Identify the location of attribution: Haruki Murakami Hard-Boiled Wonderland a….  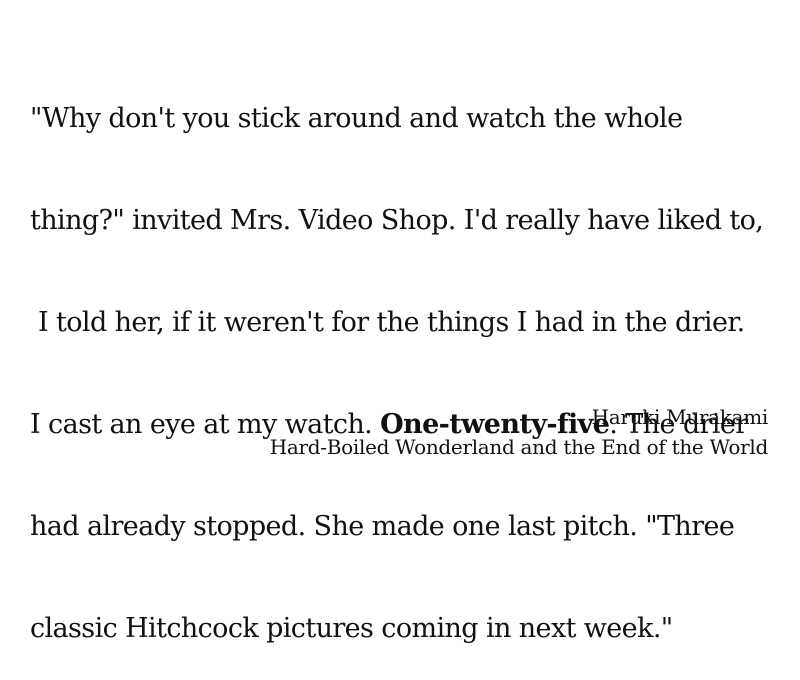
(519, 432).